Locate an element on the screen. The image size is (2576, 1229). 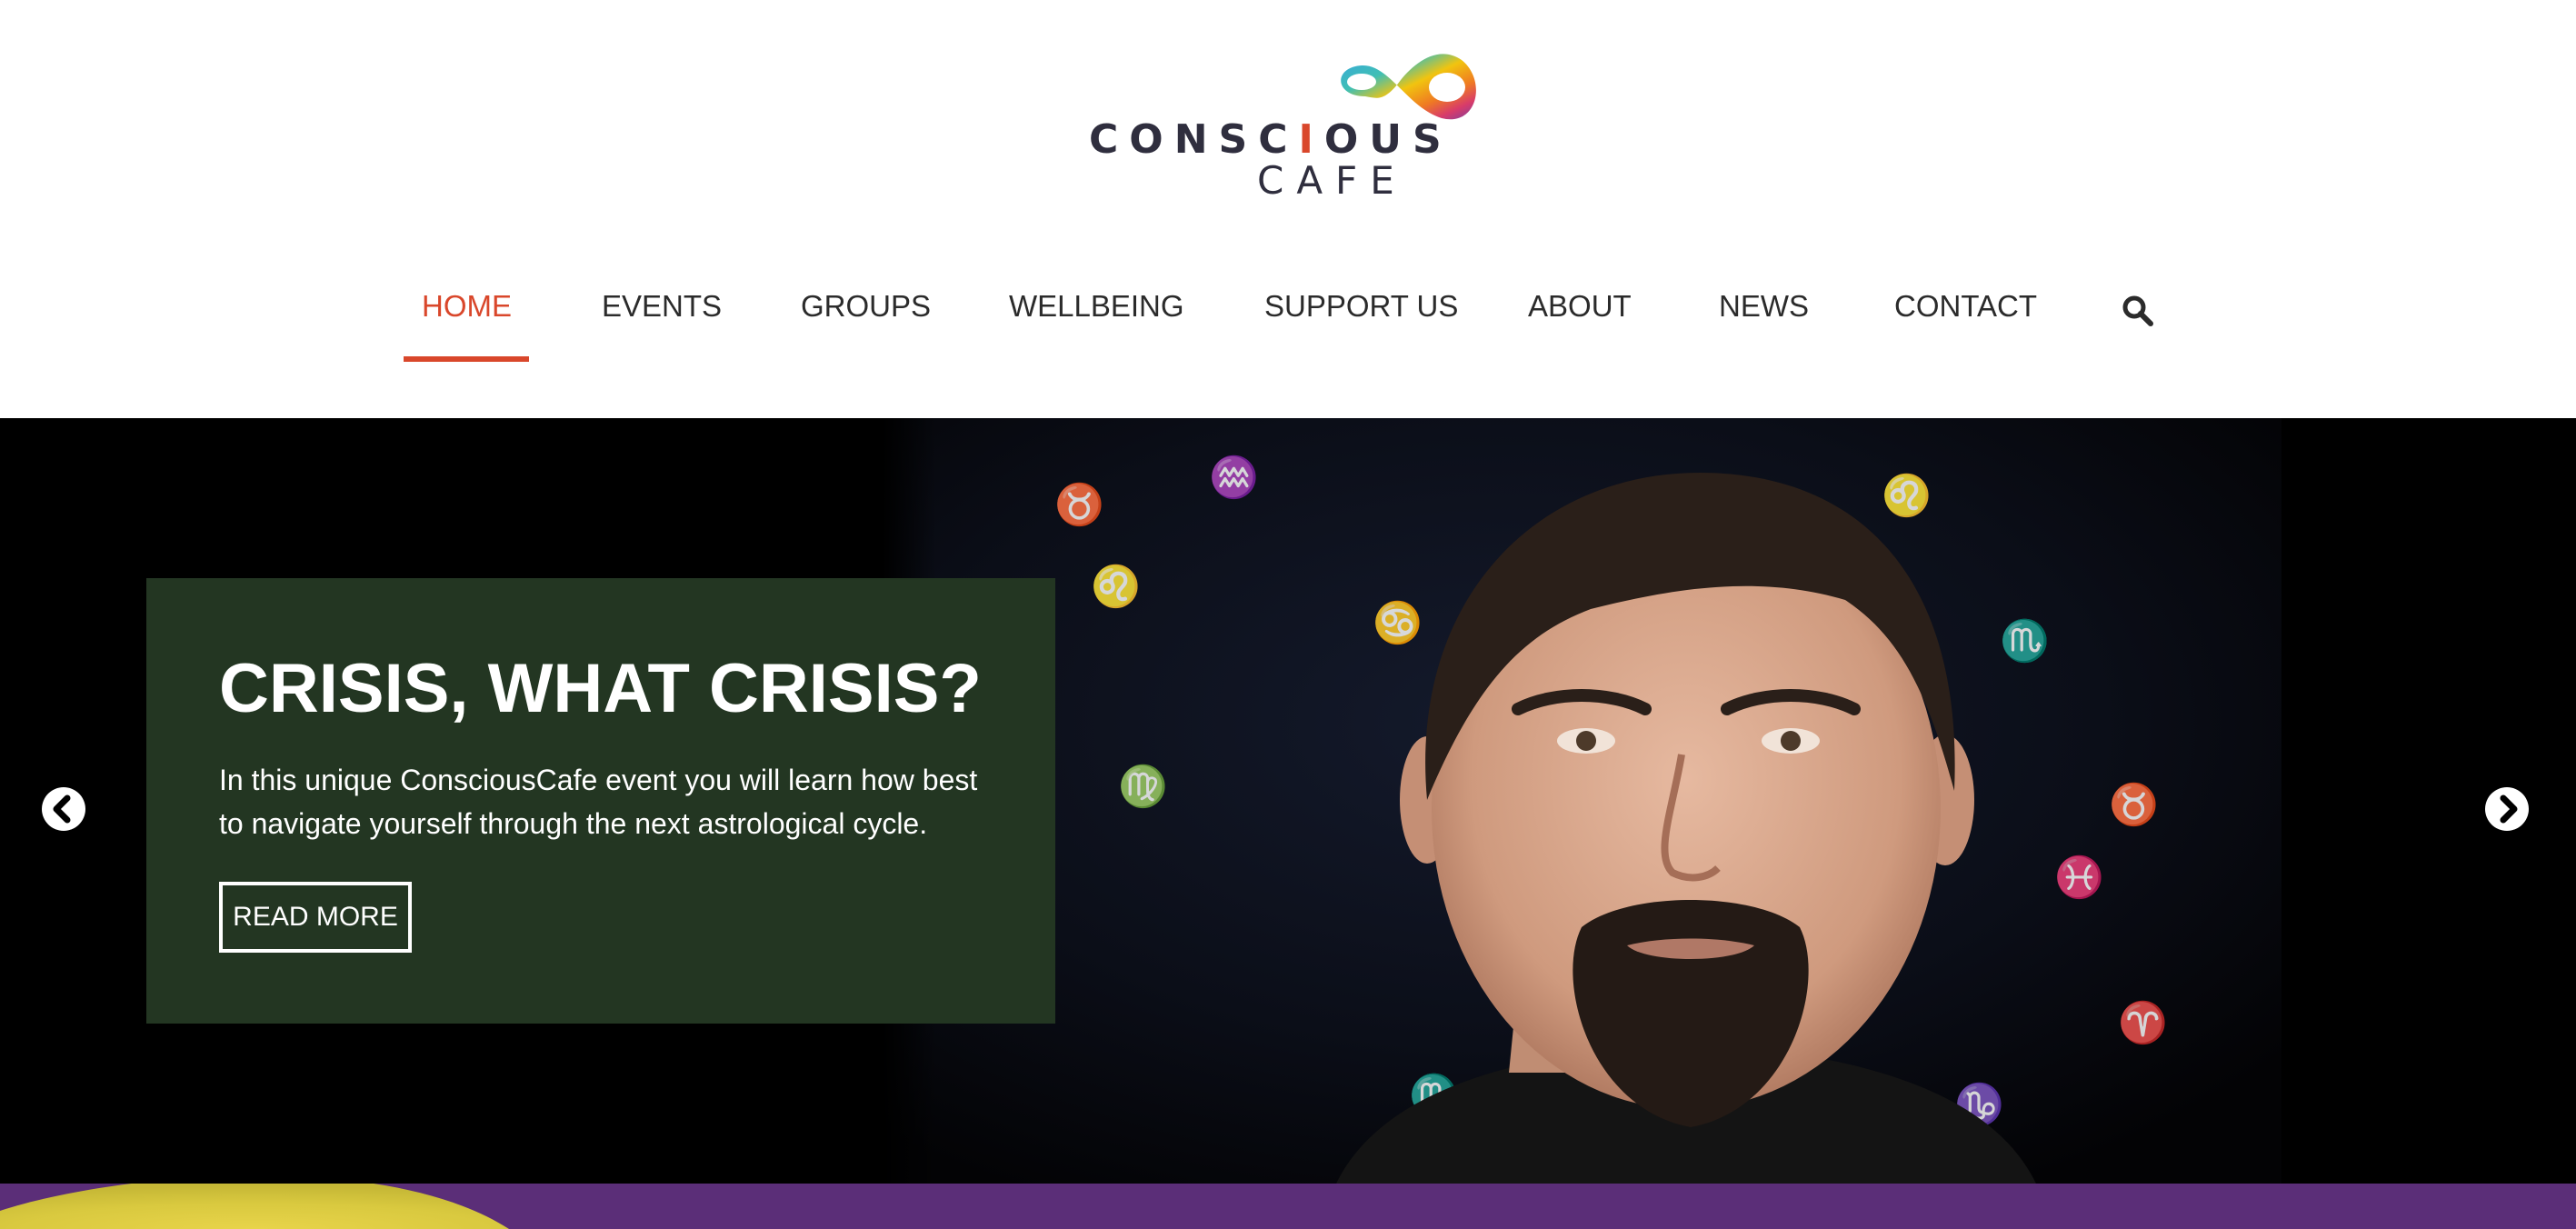
nav-item-contact: CONTACT is located at coordinates (1966, 306).